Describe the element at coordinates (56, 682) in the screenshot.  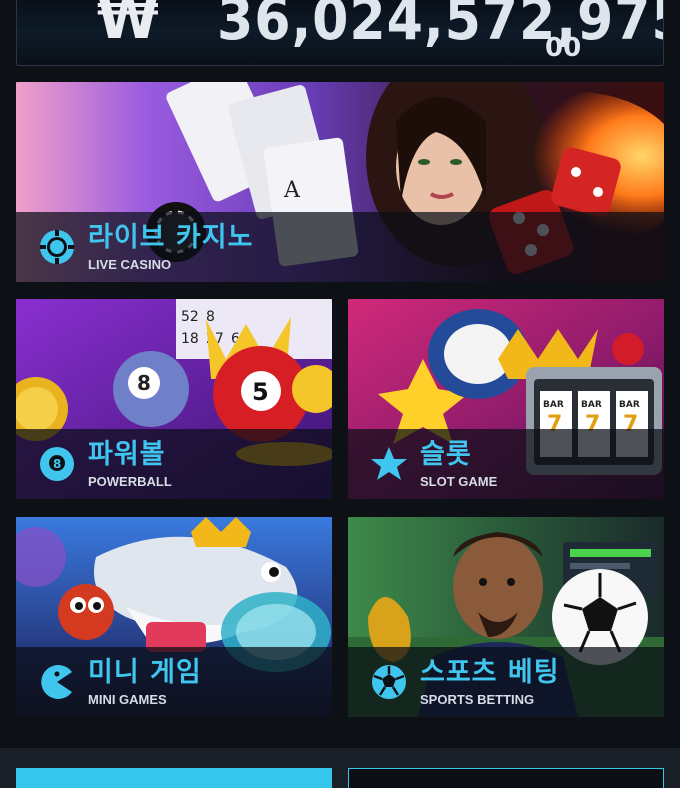
I see `pacman-icon` at that location.